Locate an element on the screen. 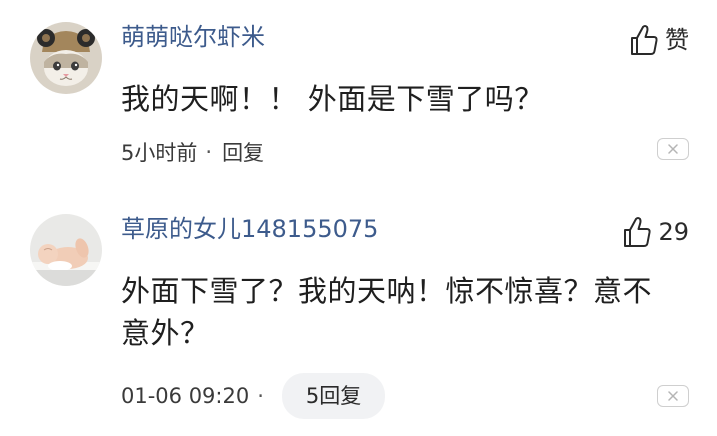 The image size is (717, 436). replies-button: 5回复 is located at coordinates (333, 396).